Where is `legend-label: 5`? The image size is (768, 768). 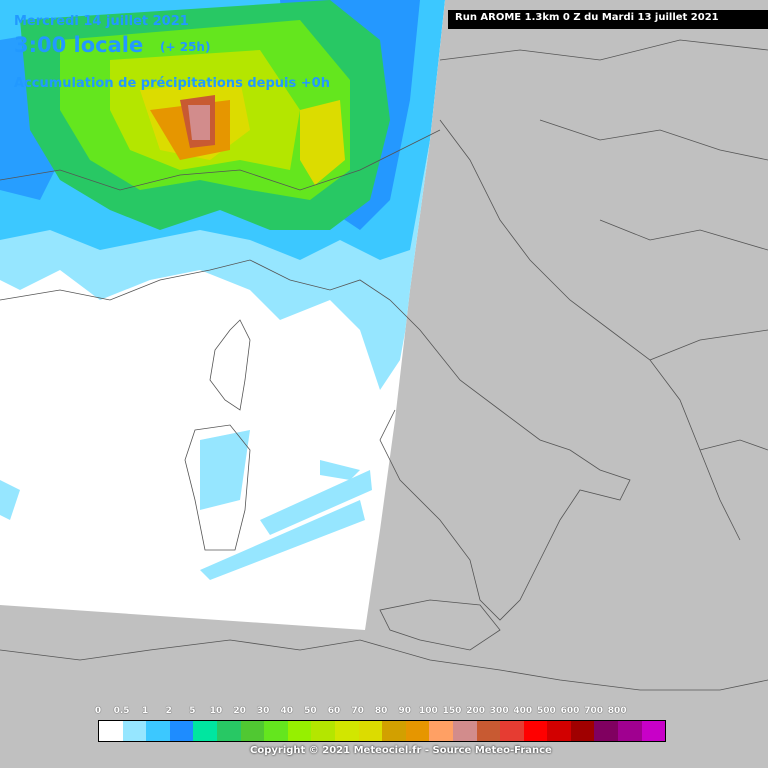
legend-label: 5 is located at coordinates (192, 711).